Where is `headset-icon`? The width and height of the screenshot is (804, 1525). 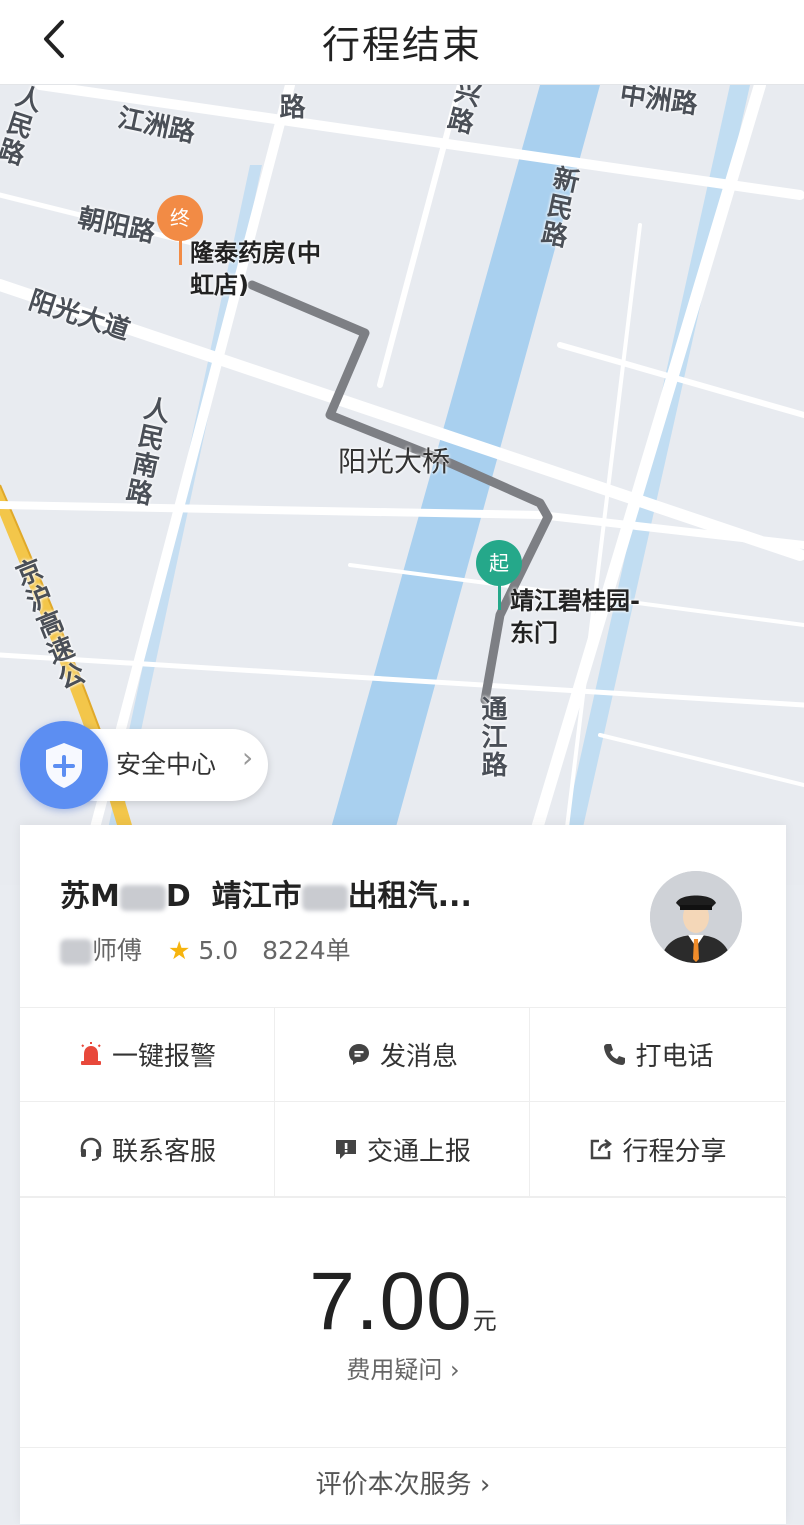 headset-icon is located at coordinates (91, 1149).